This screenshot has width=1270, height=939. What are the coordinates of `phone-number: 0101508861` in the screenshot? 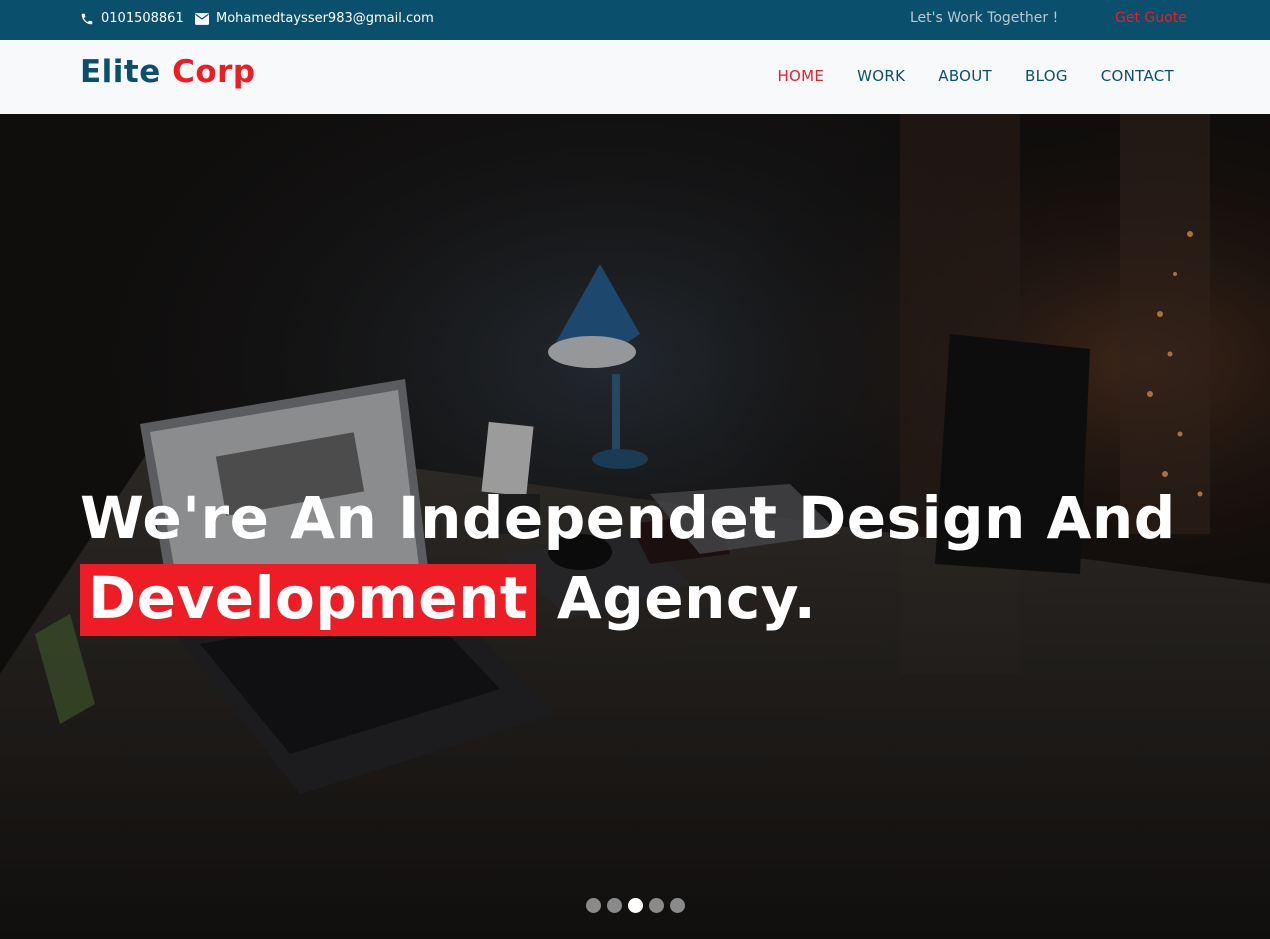 It's located at (142, 18).